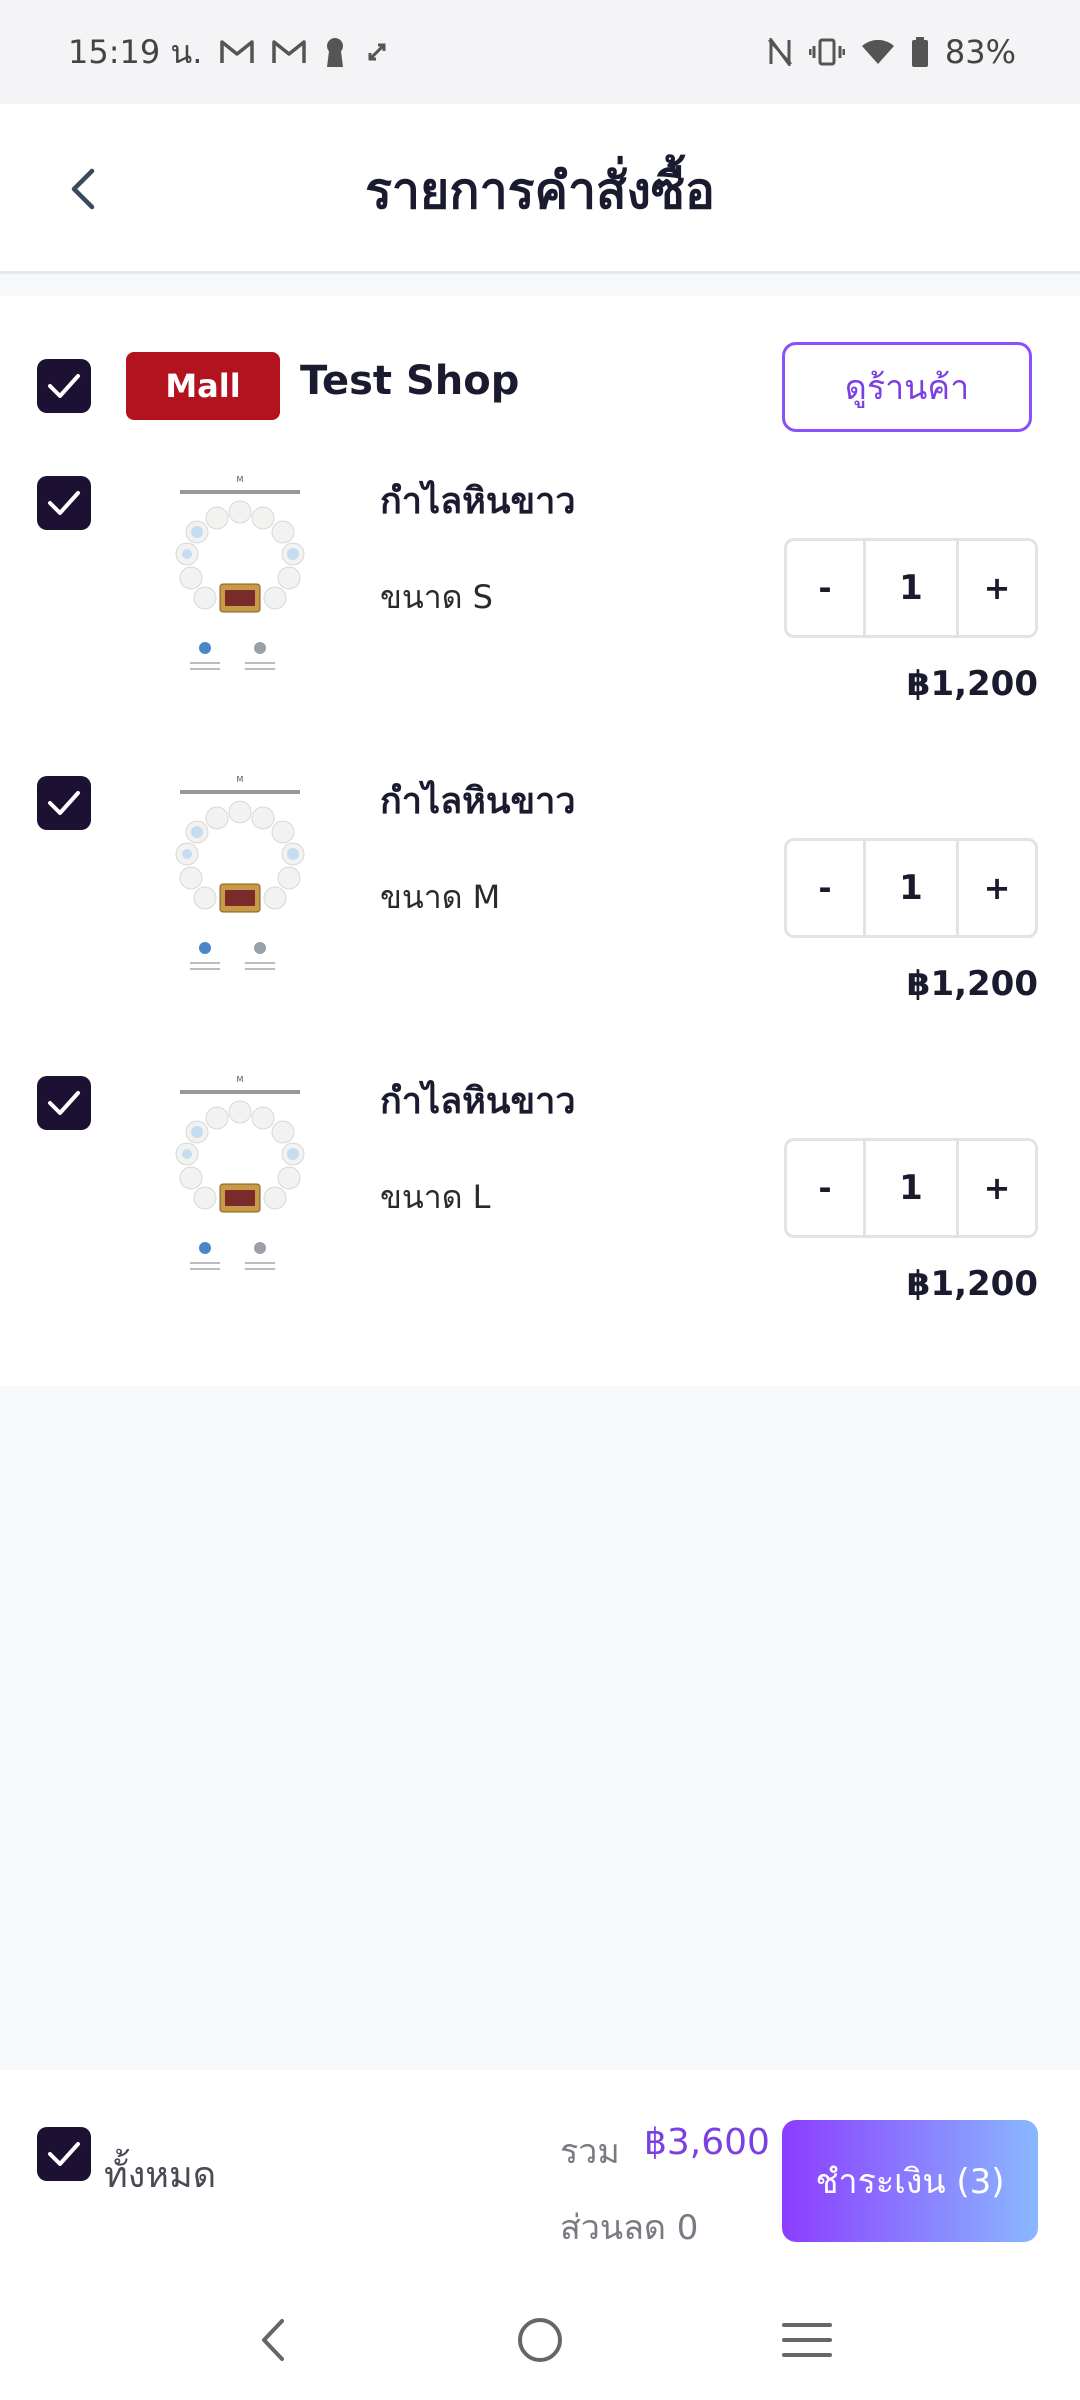 This screenshot has height=2400, width=1080. What do you see at coordinates (540, 2175) in the screenshot?
I see `checkout-bar: ทั้งหมด รวม ฿3,600 ส่วนลด 0 ชำระเงิน (3)` at bounding box center [540, 2175].